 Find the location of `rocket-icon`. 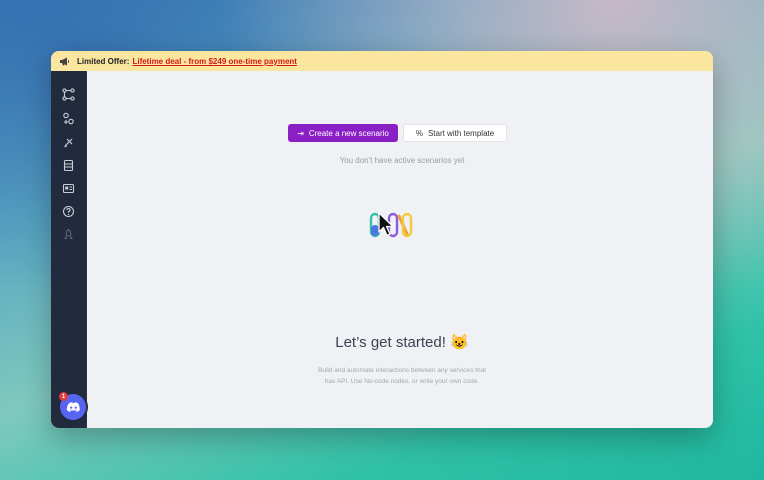

rocket-icon is located at coordinates (68, 234).